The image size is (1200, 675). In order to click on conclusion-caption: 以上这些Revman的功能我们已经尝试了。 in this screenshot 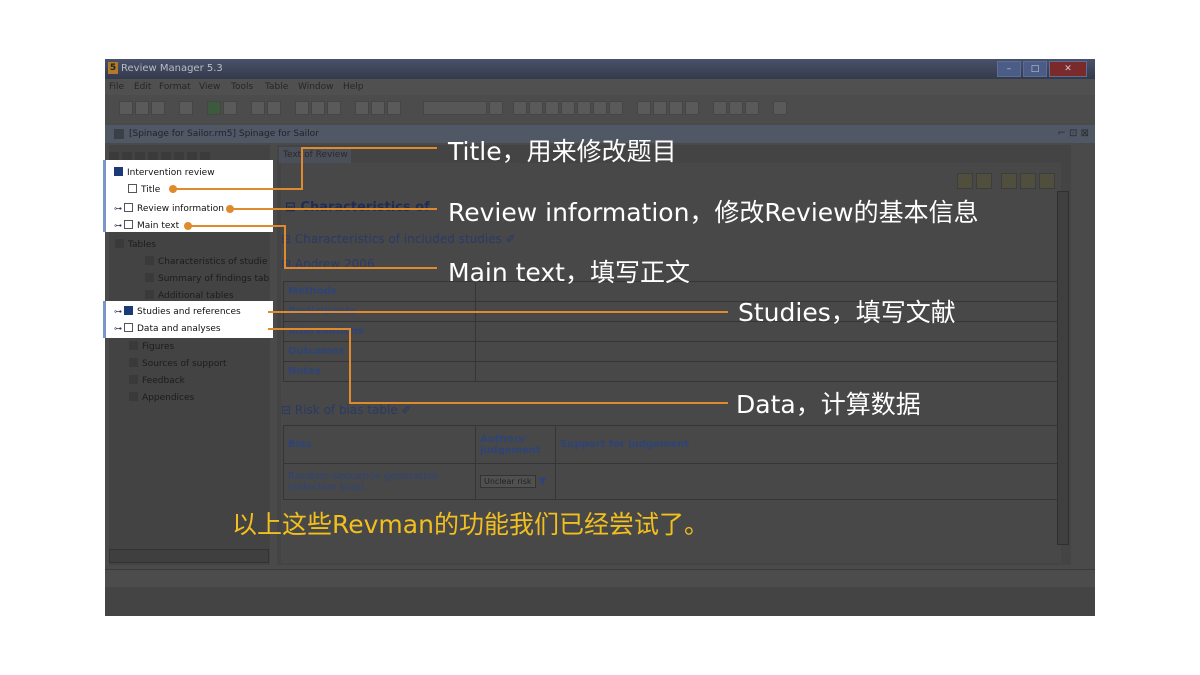, I will do `click(470, 524)`.